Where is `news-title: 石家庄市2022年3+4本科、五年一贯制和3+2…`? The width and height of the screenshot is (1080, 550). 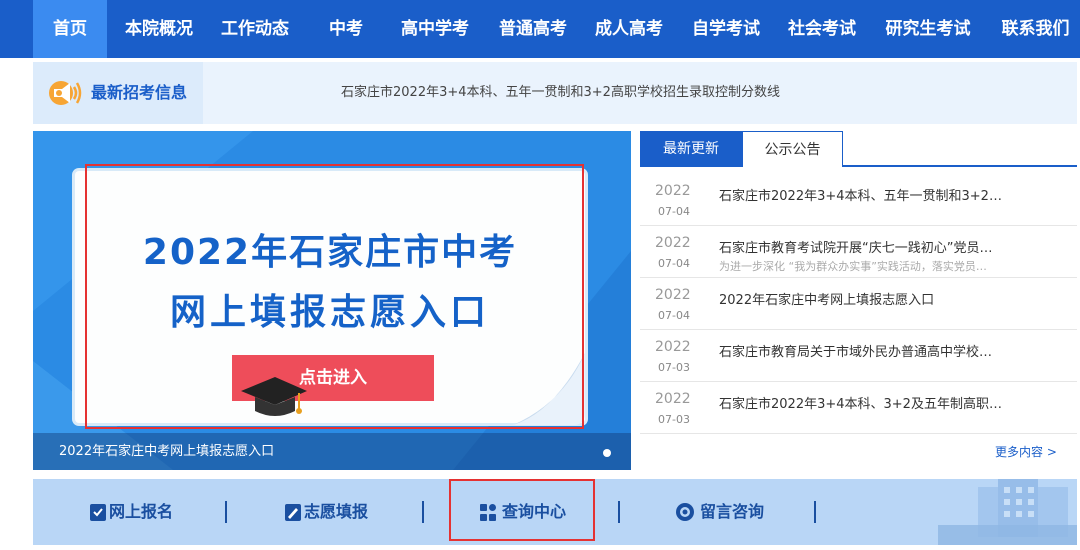
news-title: 石家庄市2022年3+4本科、五年一贯制和3+2… is located at coordinates (866, 194).